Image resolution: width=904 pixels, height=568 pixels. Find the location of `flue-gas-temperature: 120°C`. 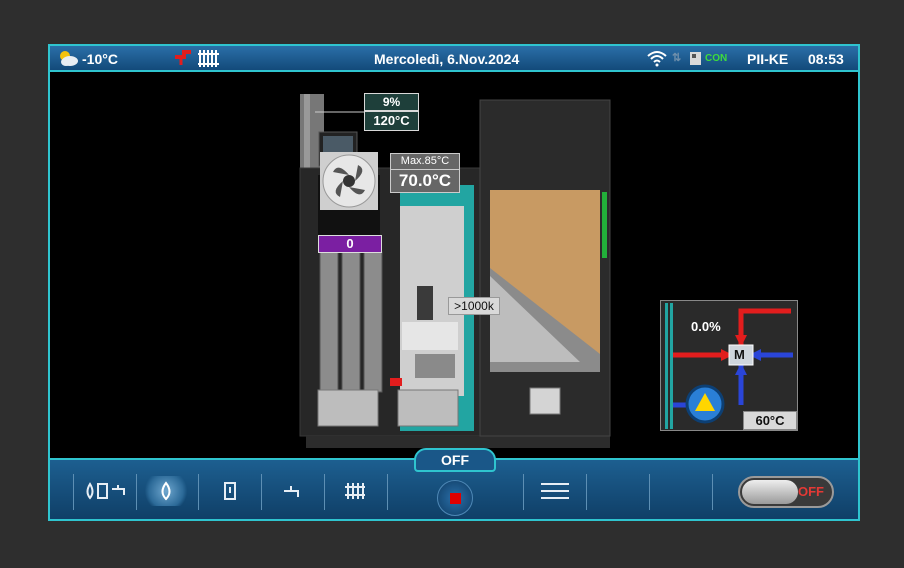

flue-gas-temperature: 120°C is located at coordinates (391, 121).